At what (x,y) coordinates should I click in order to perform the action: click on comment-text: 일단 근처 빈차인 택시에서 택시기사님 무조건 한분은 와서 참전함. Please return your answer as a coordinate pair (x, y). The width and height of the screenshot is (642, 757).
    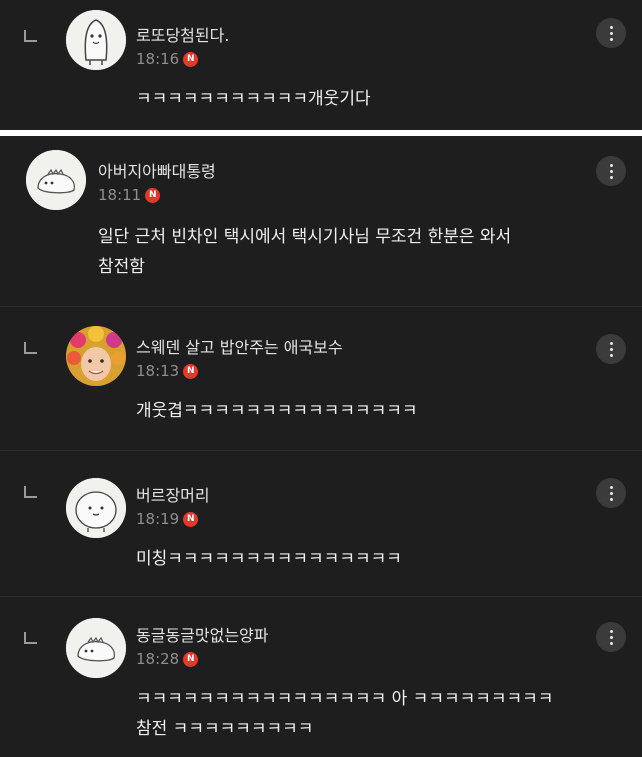
    Looking at the image, I should click on (304, 252).